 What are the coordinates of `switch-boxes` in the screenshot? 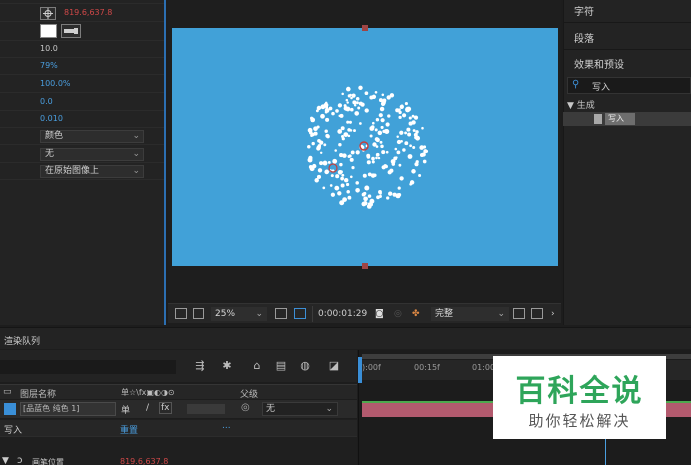 It's located at (206, 409).